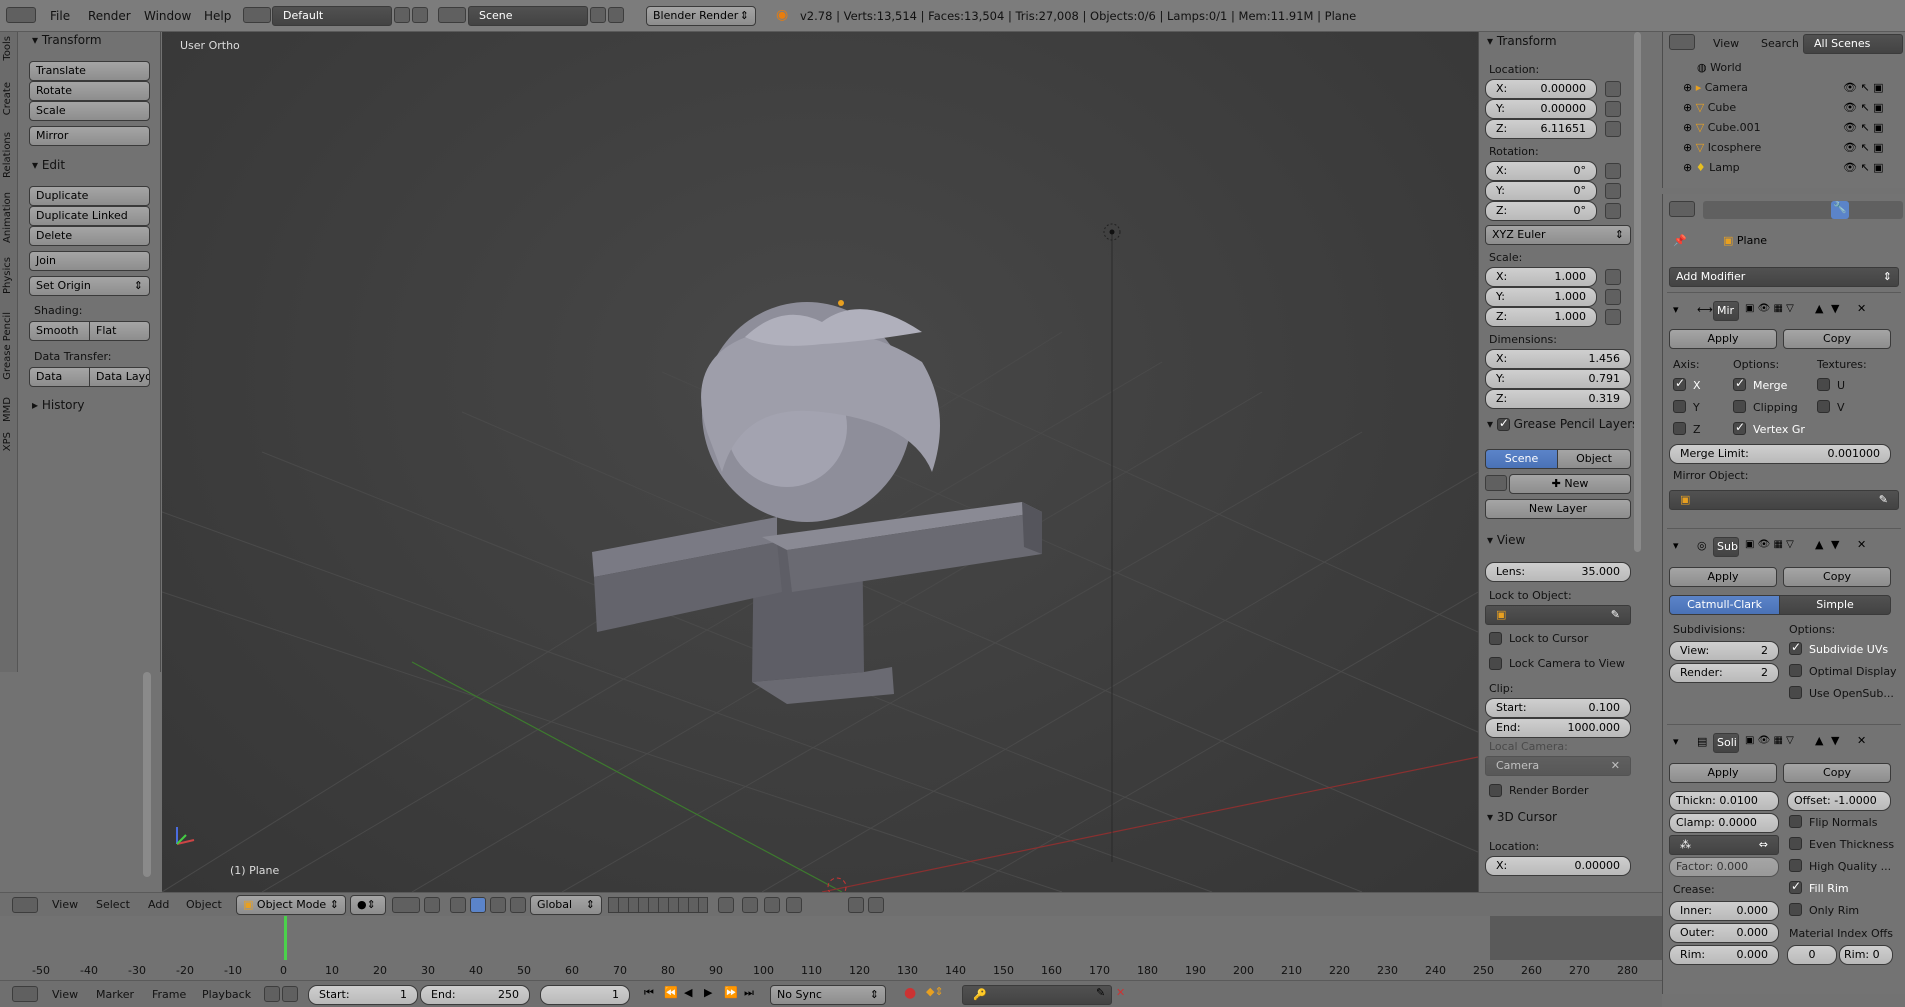  I want to click on tab-xps: XPS, so click(7, 441).